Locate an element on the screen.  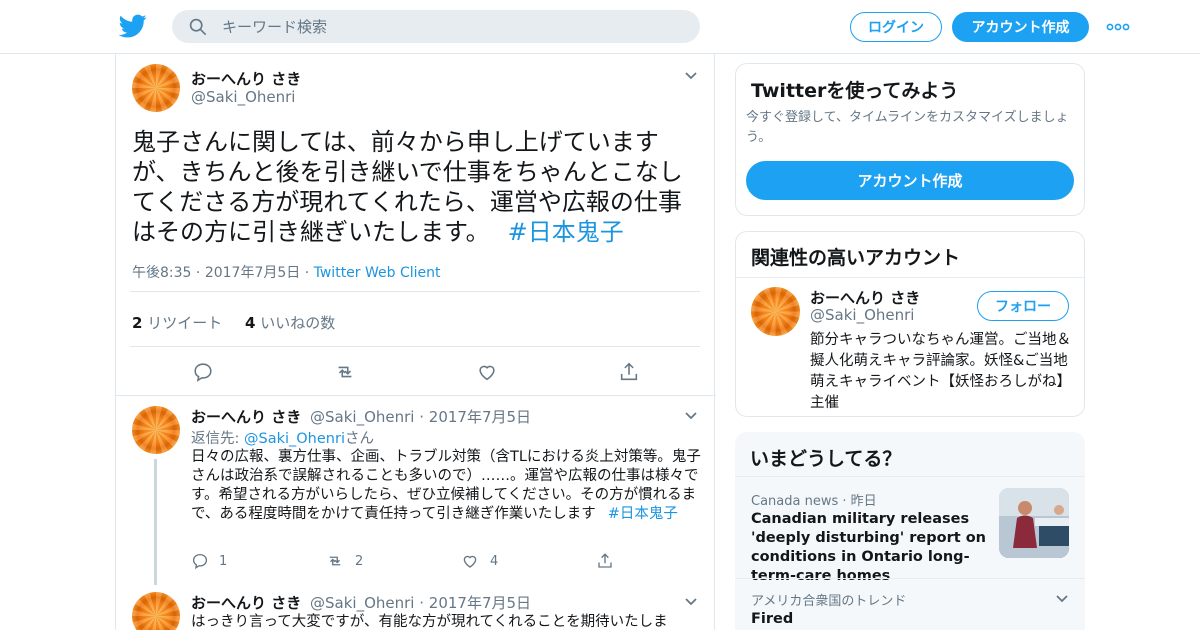
card-title: いまどうしてる？ is located at coordinates (826, 459).